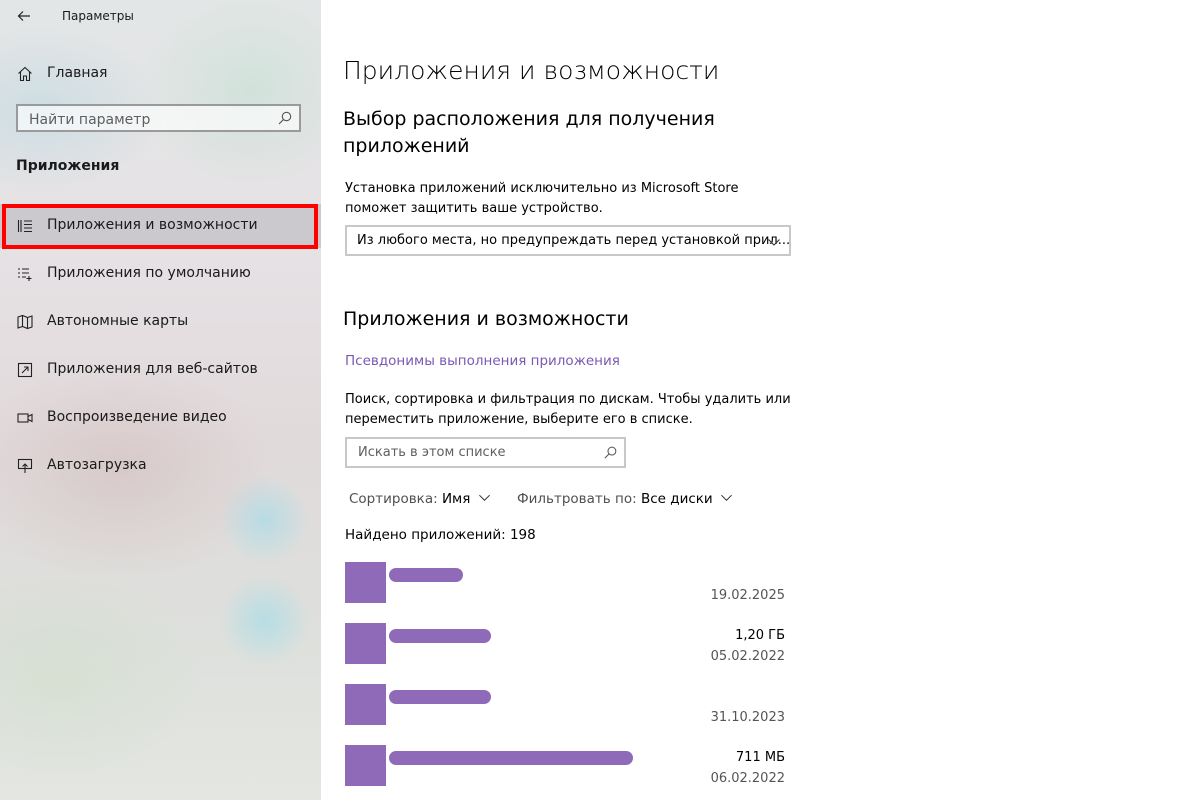 The width and height of the screenshot is (1200, 800). I want to click on sidebar-item-offline-maps: Автономные карты, so click(160, 322).